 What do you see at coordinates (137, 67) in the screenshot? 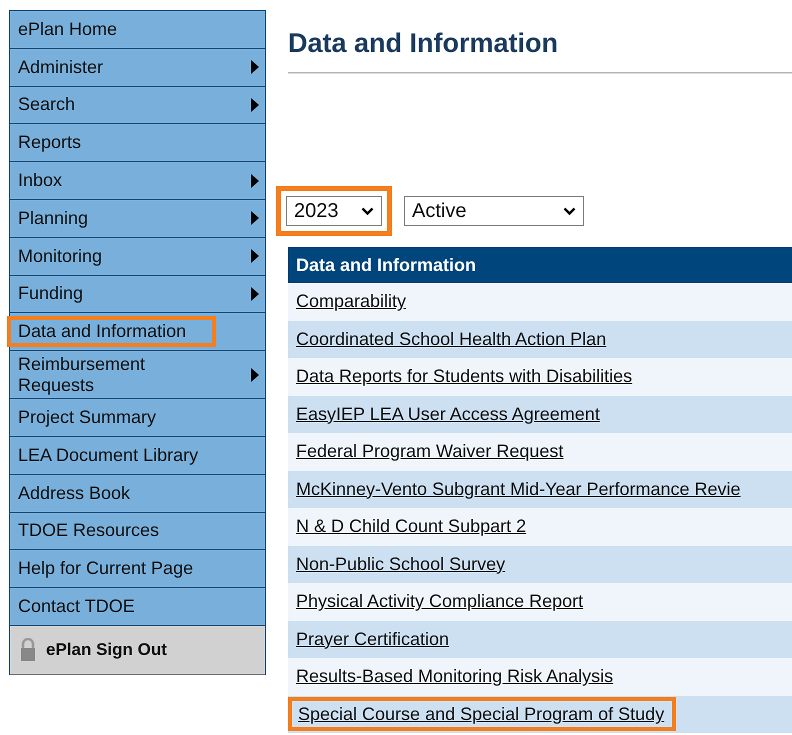
I see `menu-item: Administer` at bounding box center [137, 67].